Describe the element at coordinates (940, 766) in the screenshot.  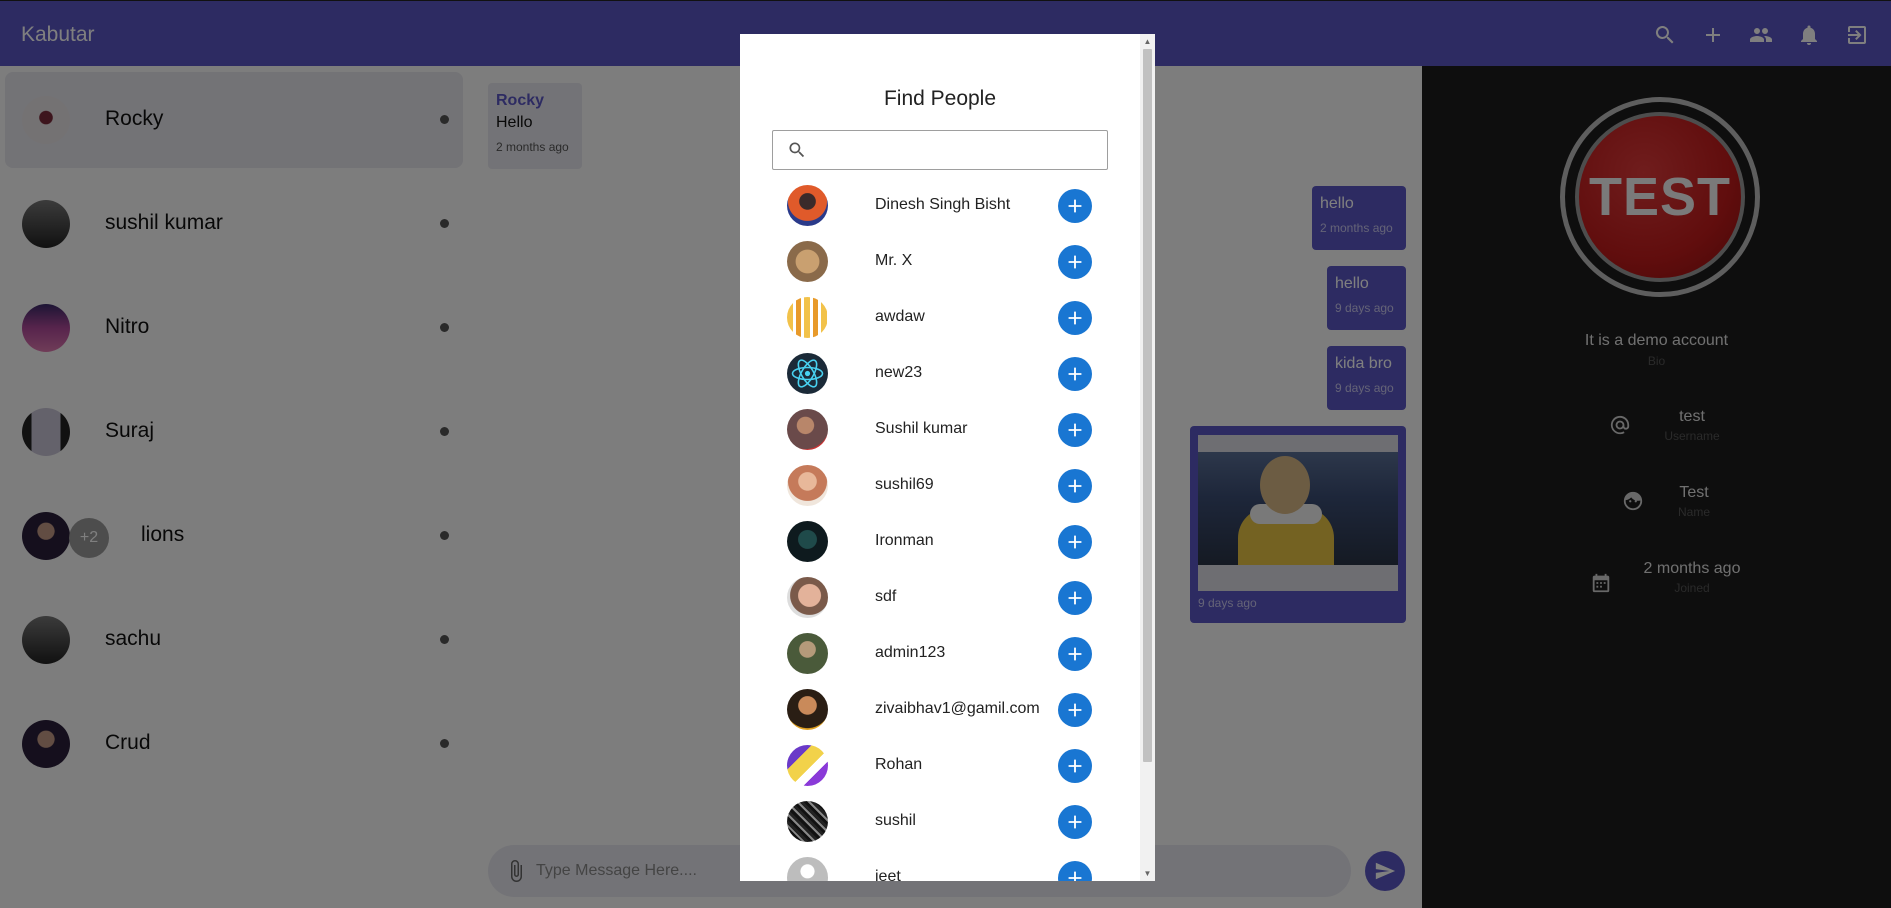
I see `person-row: Rohan` at that location.